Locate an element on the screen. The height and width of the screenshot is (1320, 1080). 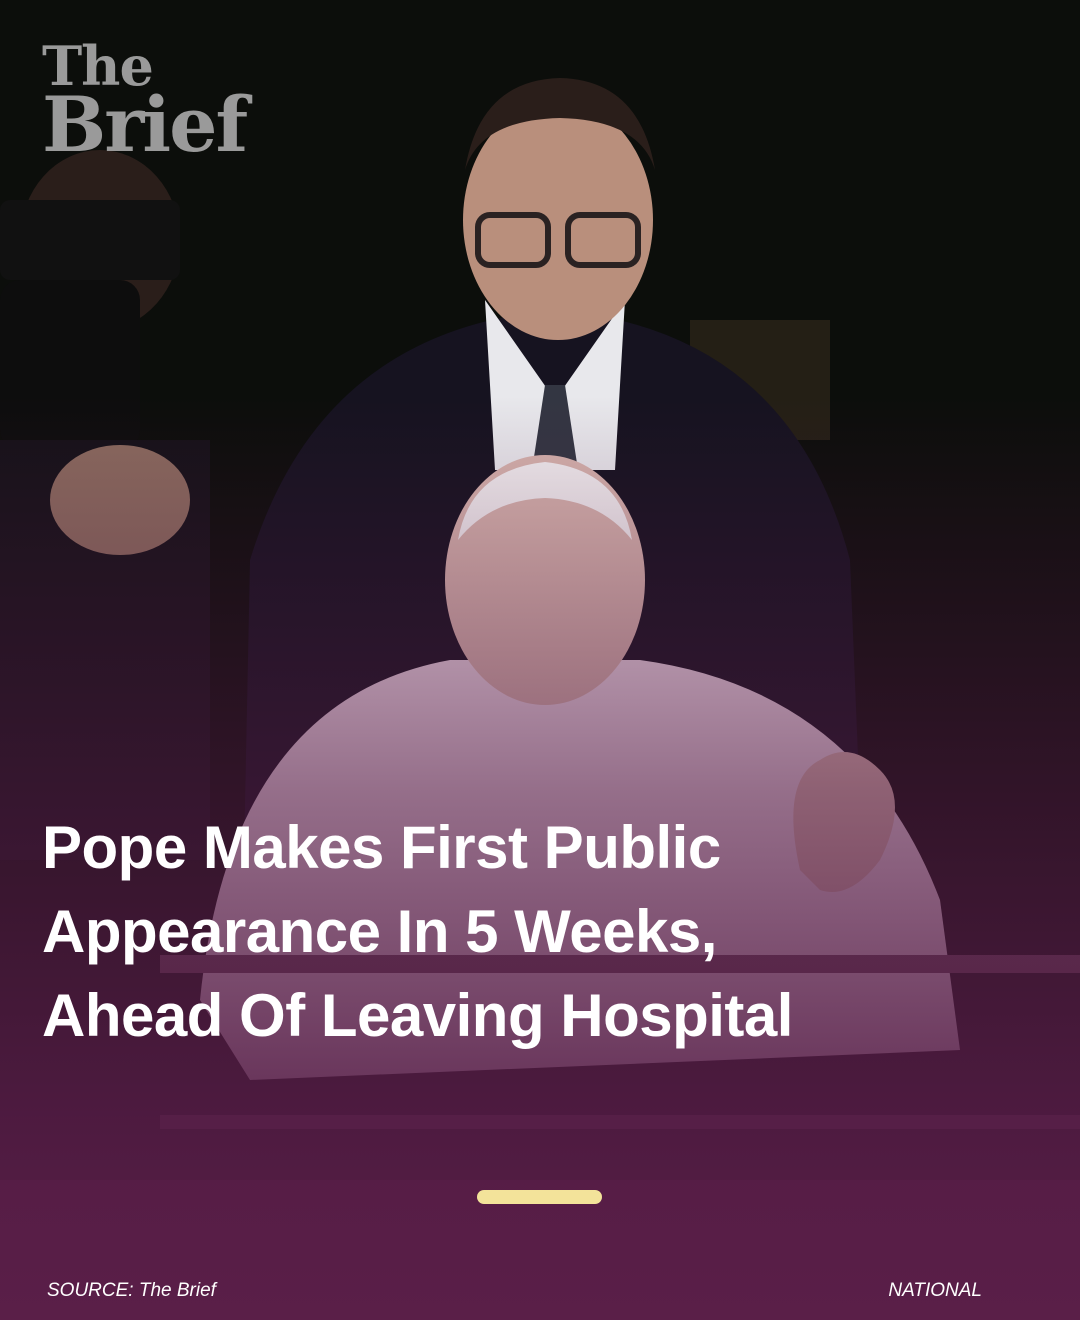
brand-logo-line2: Brief is located at coordinates (145, 124).